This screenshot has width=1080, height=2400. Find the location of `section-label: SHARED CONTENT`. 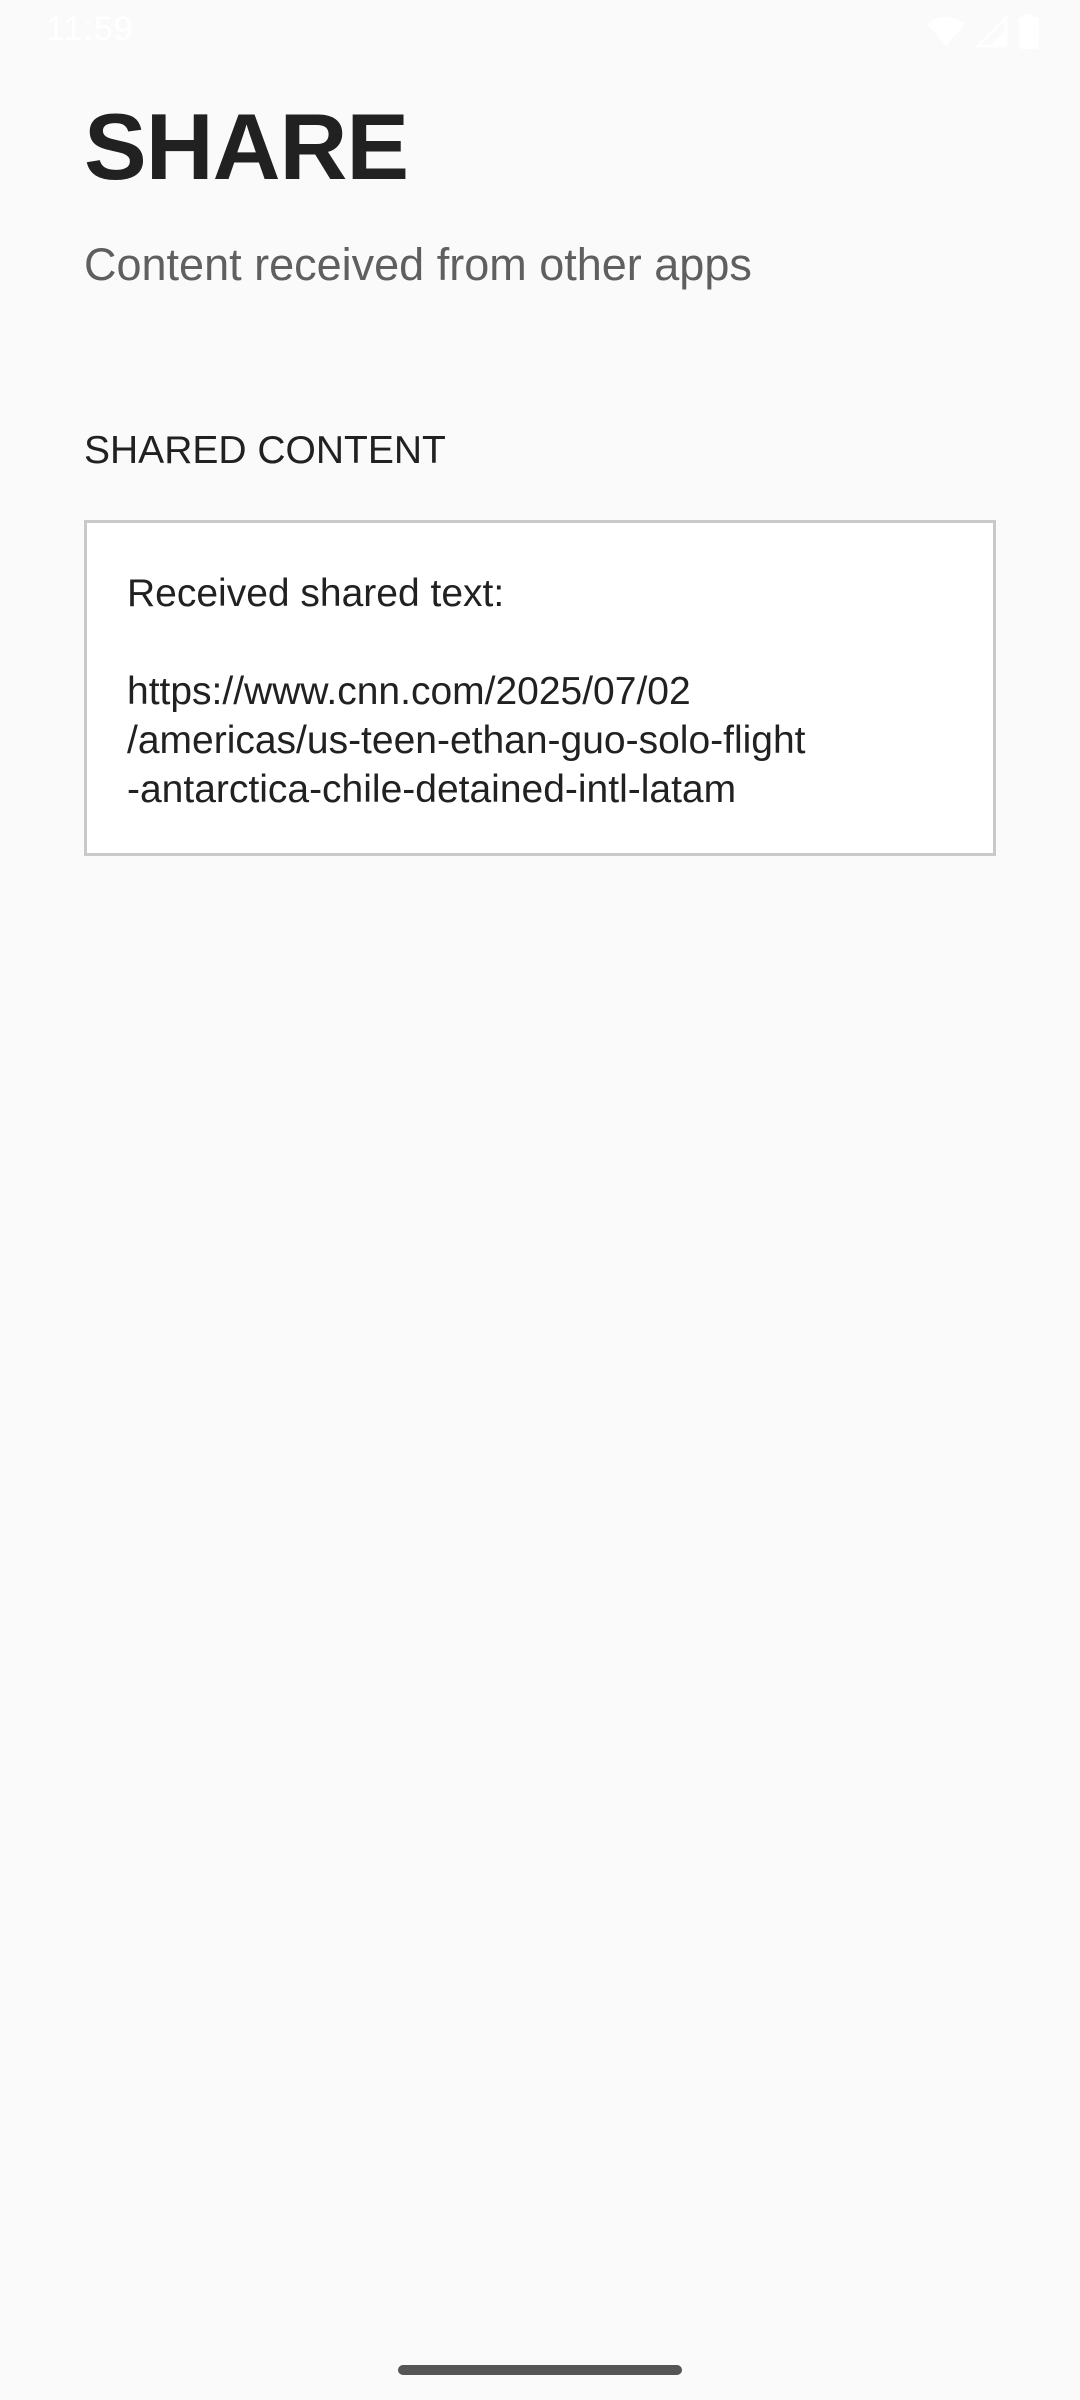

section-label: SHARED CONTENT is located at coordinates (265, 450).